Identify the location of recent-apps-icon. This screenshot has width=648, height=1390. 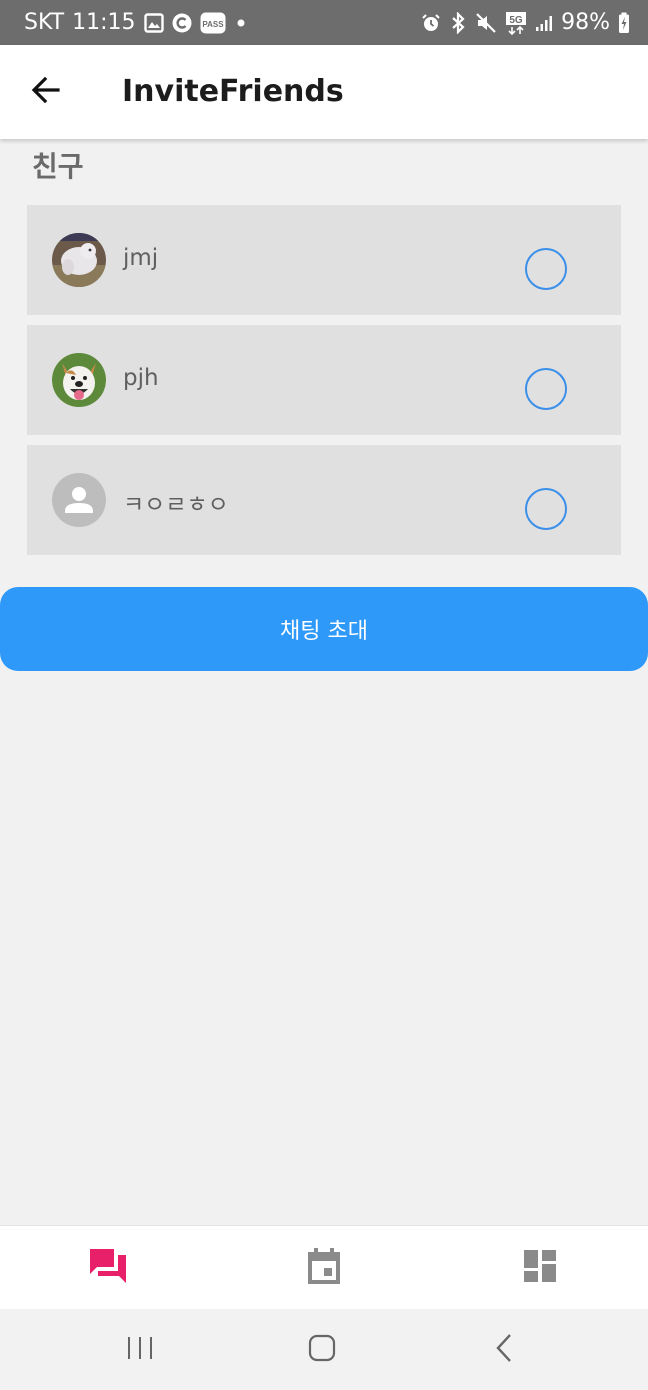
(140, 1350).